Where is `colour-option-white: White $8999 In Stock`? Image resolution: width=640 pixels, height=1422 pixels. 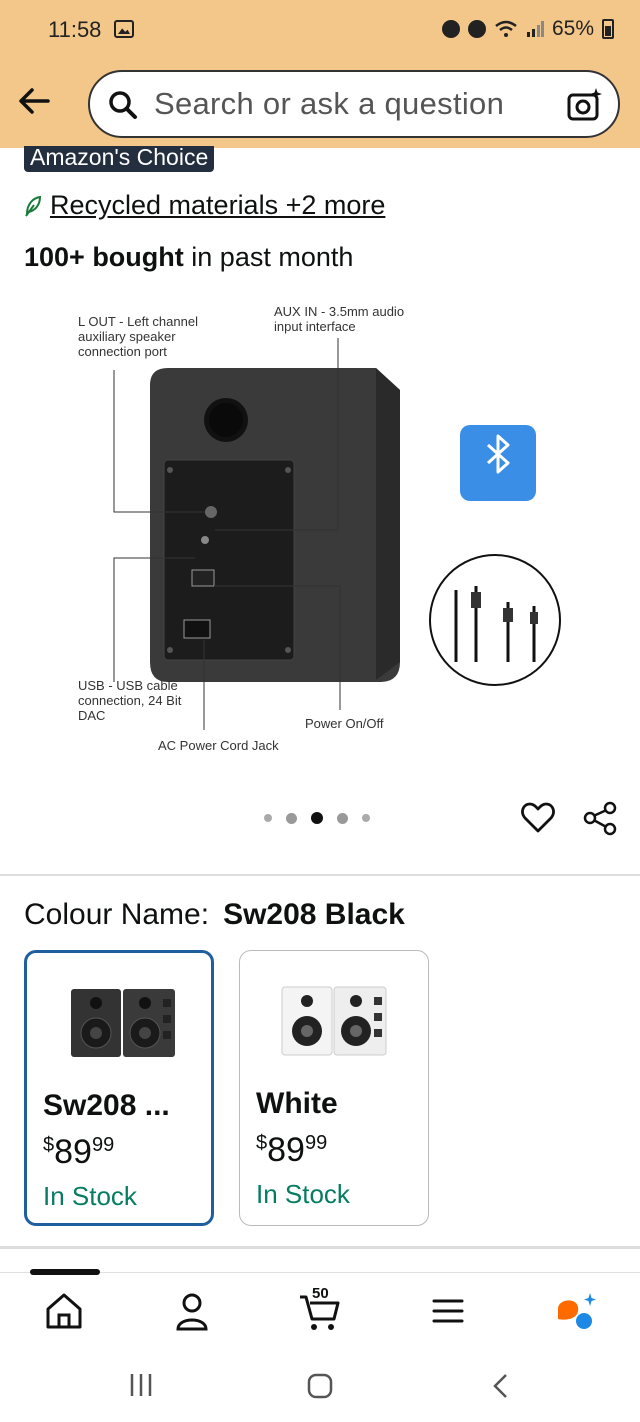
colour-option-white: White $8999 In Stock is located at coordinates (334, 1088).